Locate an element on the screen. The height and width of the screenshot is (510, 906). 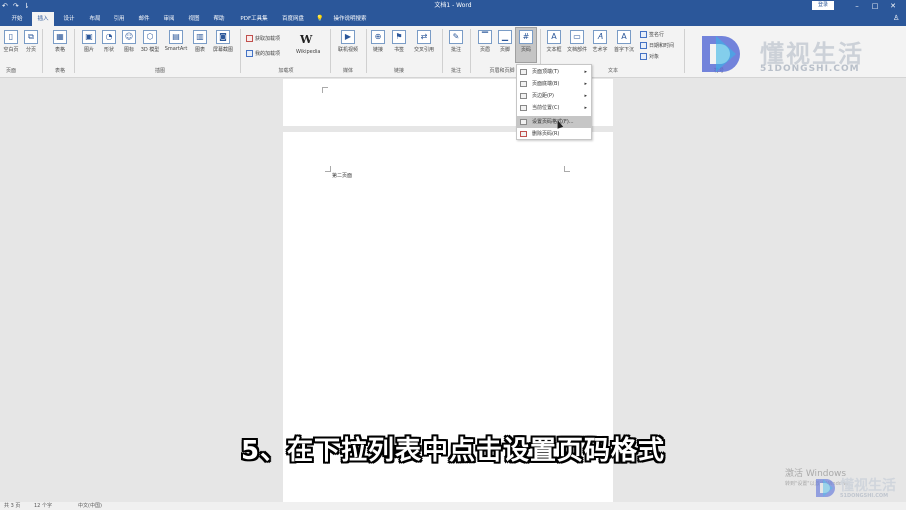
online-video-button: ▶ 联机视频 is located at coordinates (348, 41).